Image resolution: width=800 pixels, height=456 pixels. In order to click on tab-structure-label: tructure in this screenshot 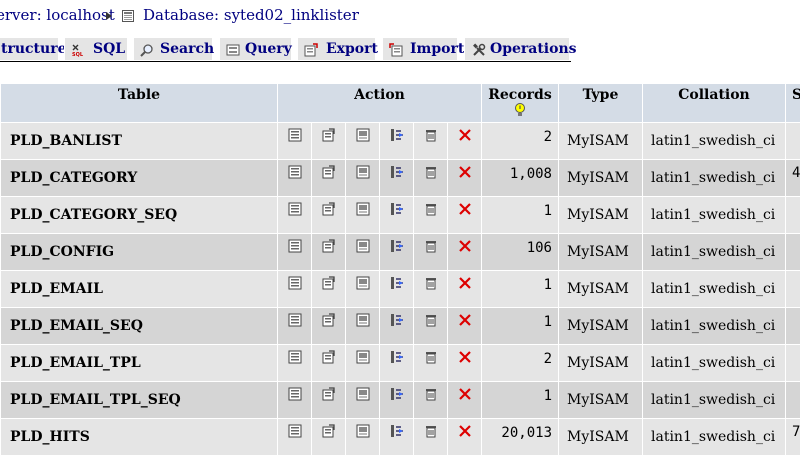, I will do `click(34, 49)`.